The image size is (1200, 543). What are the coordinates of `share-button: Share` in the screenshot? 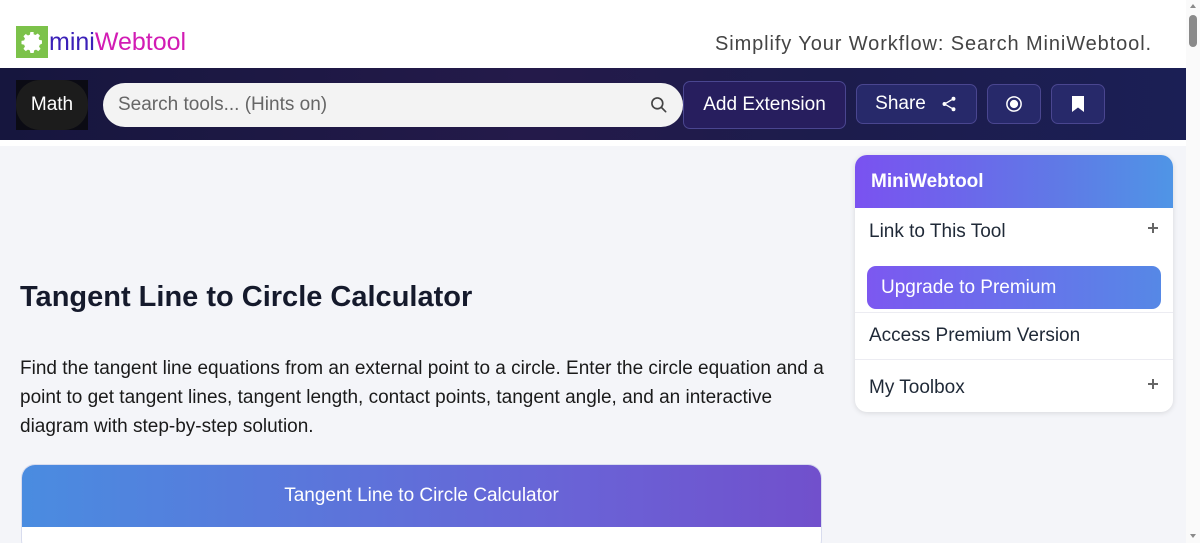 It's located at (916, 104).